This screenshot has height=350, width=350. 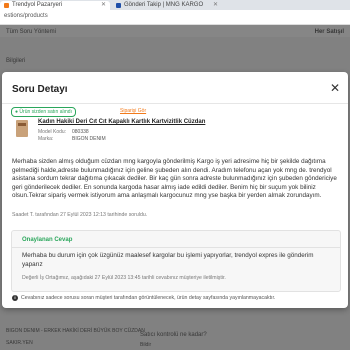 I want to click on model-code-value: 080338, so click(x=80, y=132).